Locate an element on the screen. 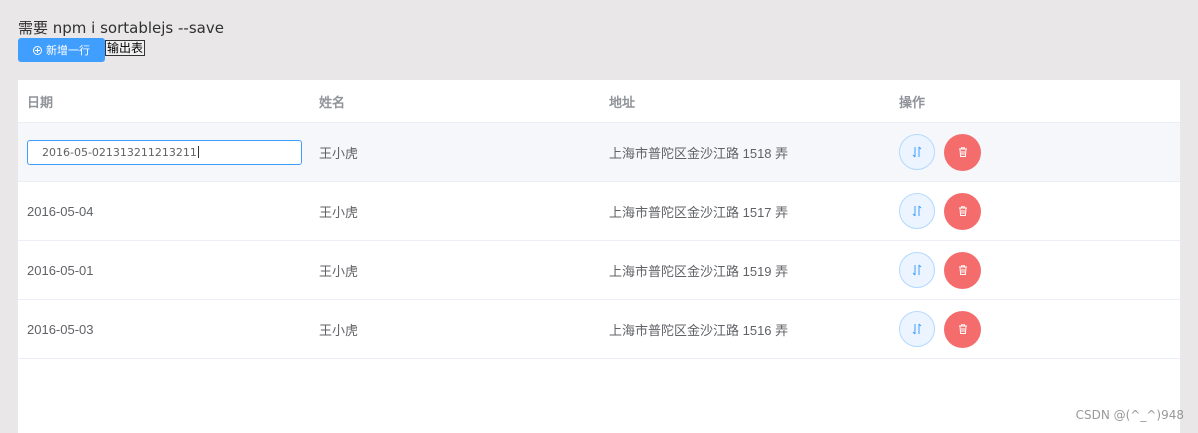 The height and width of the screenshot is (433, 1198). header-name: 姓名 is located at coordinates (332, 102).